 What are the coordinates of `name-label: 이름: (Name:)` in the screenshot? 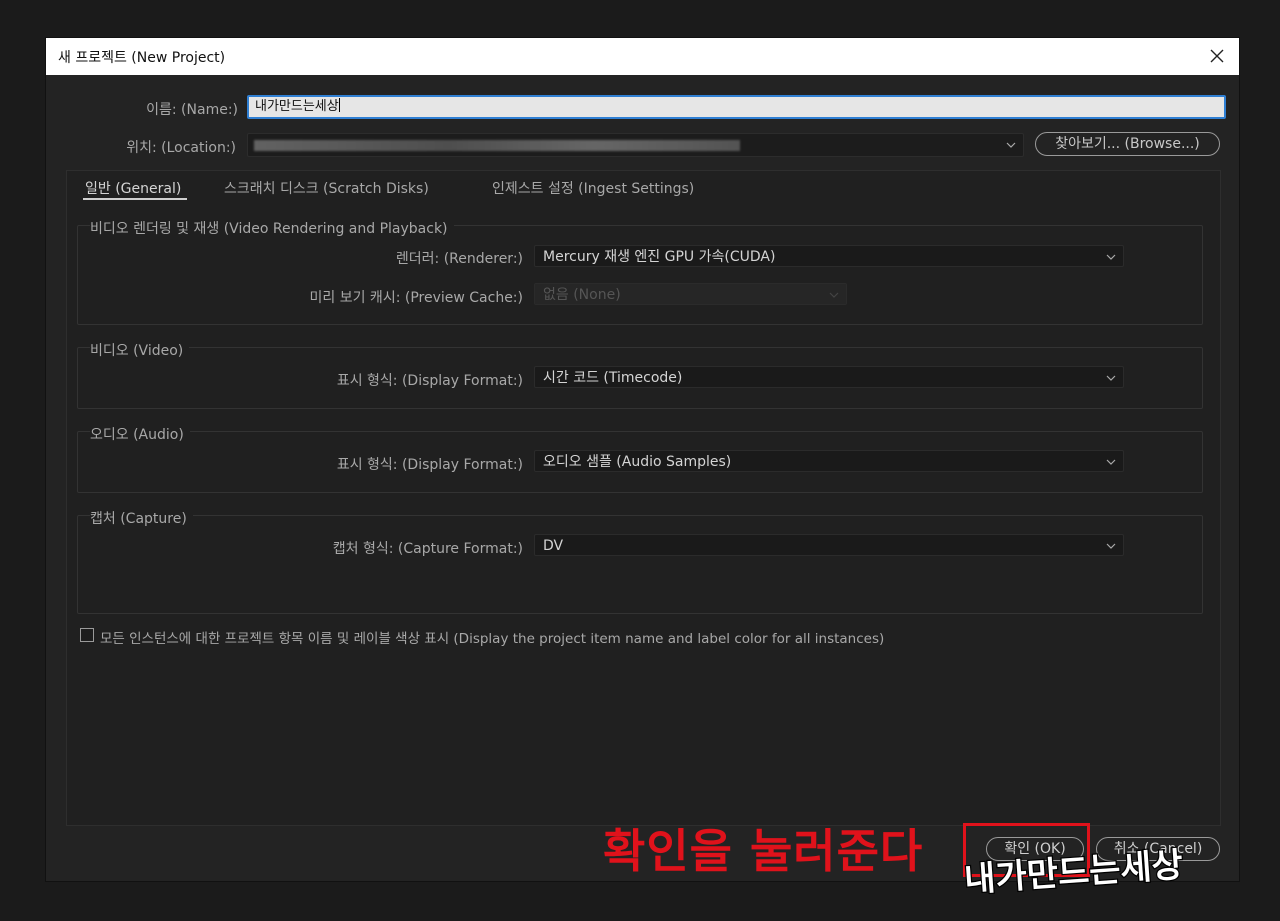 It's located at (192, 110).